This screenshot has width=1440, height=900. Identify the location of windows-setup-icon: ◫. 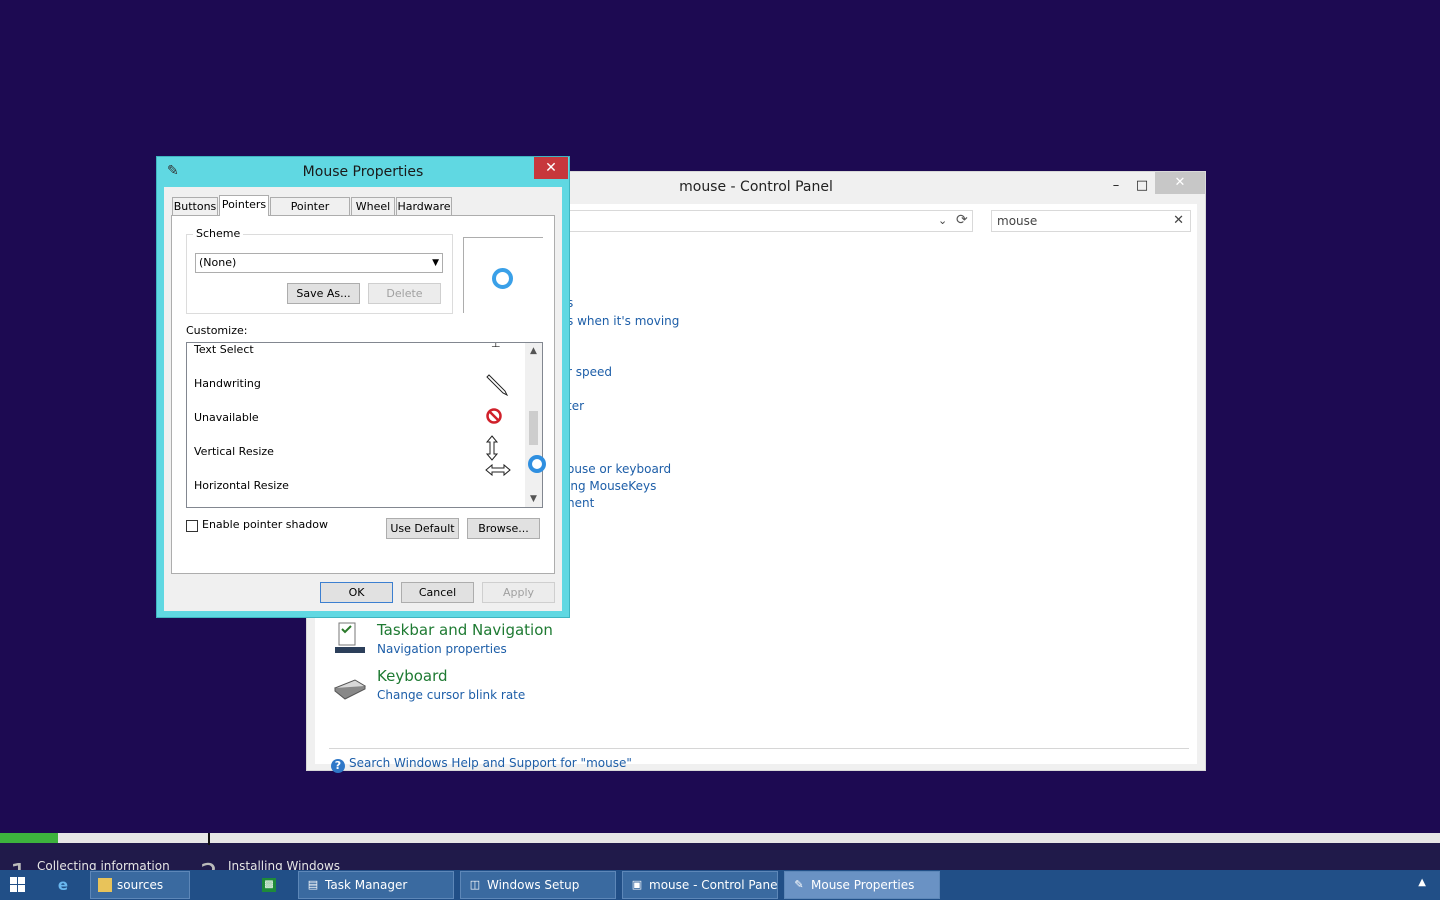
(475, 884).